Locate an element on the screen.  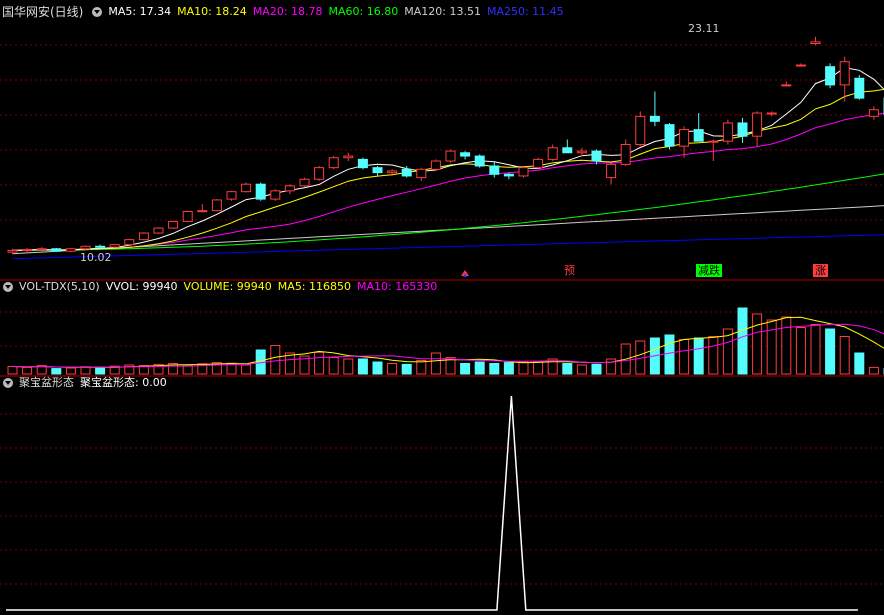
pattern-title: 聚宝盆形态 is located at coordinates (46, 382).